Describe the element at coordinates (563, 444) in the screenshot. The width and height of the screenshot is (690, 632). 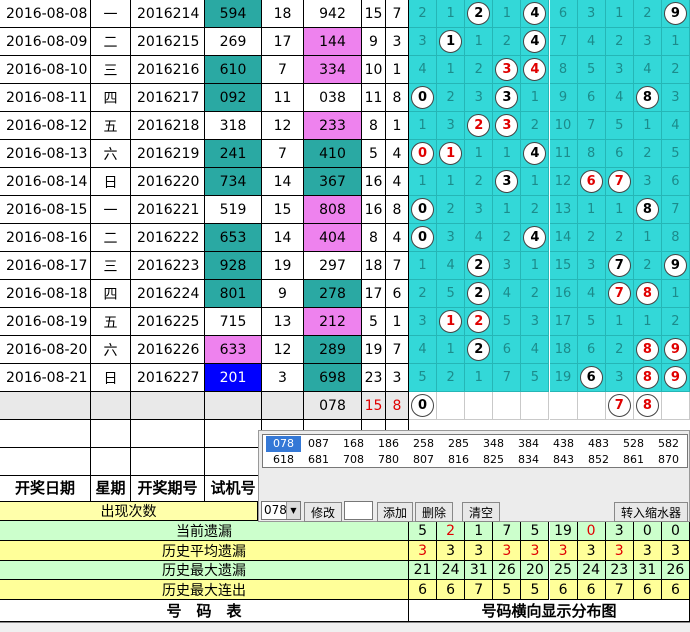
I see `combo-list-item: 438` at that location.